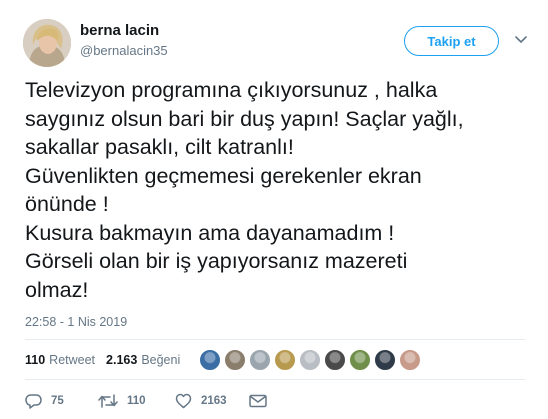 The image size is (548, 419). I want to click on tweet-timestamp: 22:58 - 1 Nis 2019, so click(76, 322).